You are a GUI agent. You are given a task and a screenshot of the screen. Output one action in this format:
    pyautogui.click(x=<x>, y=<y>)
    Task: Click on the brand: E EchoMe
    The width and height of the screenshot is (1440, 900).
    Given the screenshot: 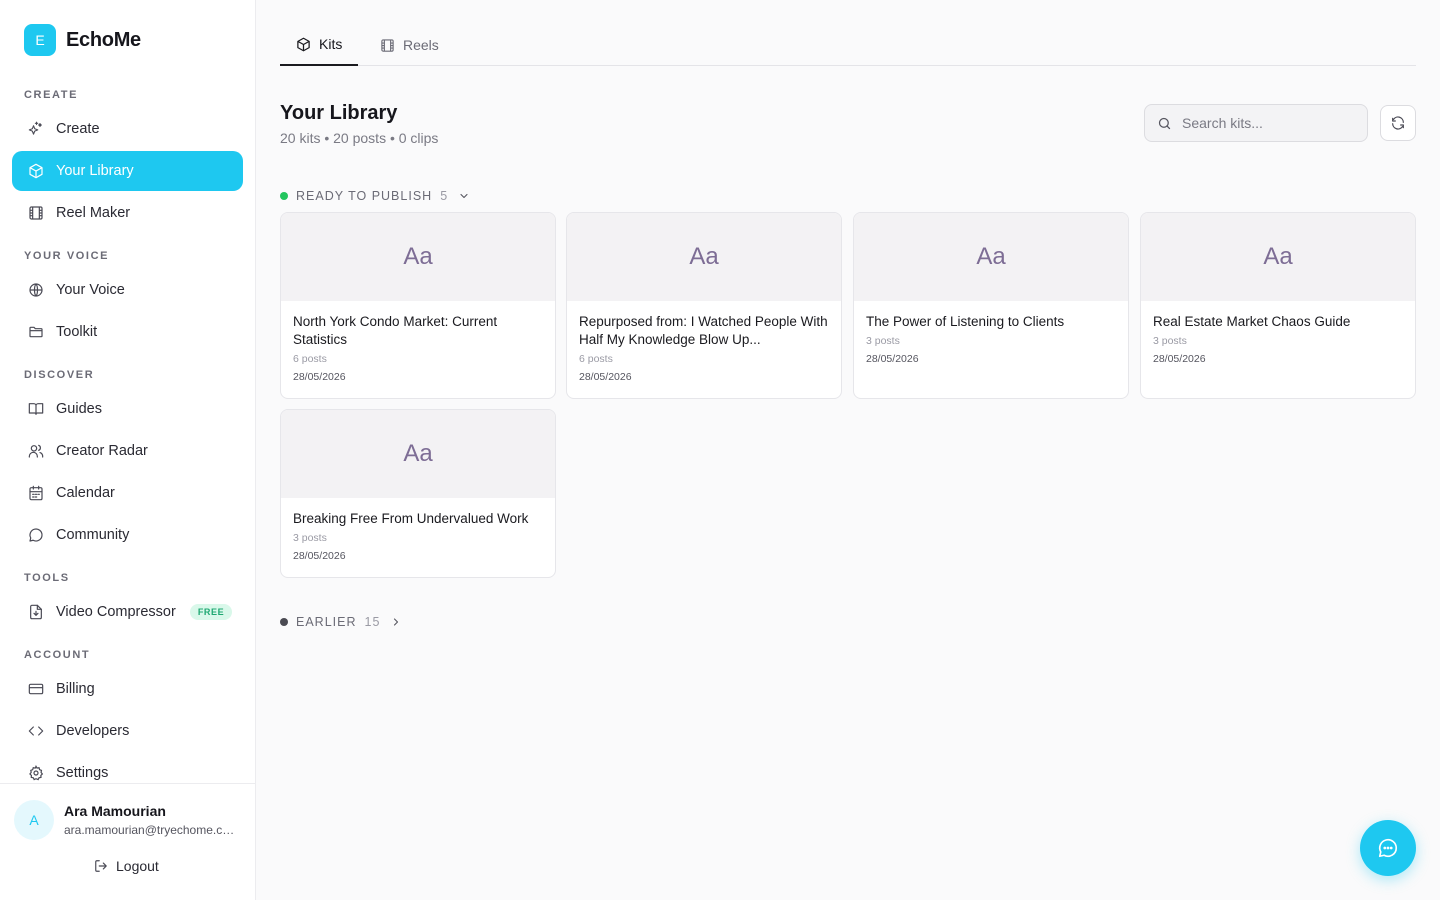 What is the action you would take?
    pyautogui.click(x=82, y=40)
    